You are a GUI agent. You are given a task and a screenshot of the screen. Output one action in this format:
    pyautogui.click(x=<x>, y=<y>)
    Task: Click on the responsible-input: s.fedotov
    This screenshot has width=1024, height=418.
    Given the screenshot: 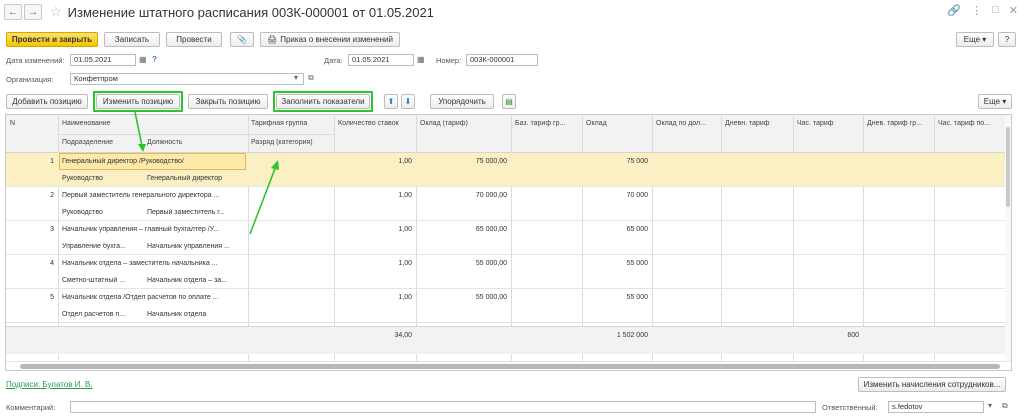 What is the action you would take?
    pyautogui.click(x=936, y=407)
    